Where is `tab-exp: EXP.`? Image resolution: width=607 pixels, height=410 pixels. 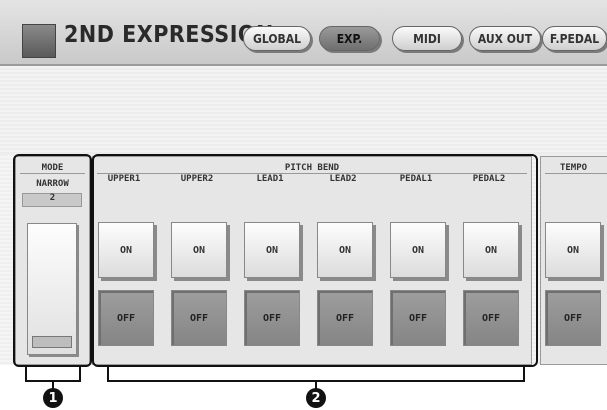 tab-exp: EXP. is located at coordinates (349, 38).